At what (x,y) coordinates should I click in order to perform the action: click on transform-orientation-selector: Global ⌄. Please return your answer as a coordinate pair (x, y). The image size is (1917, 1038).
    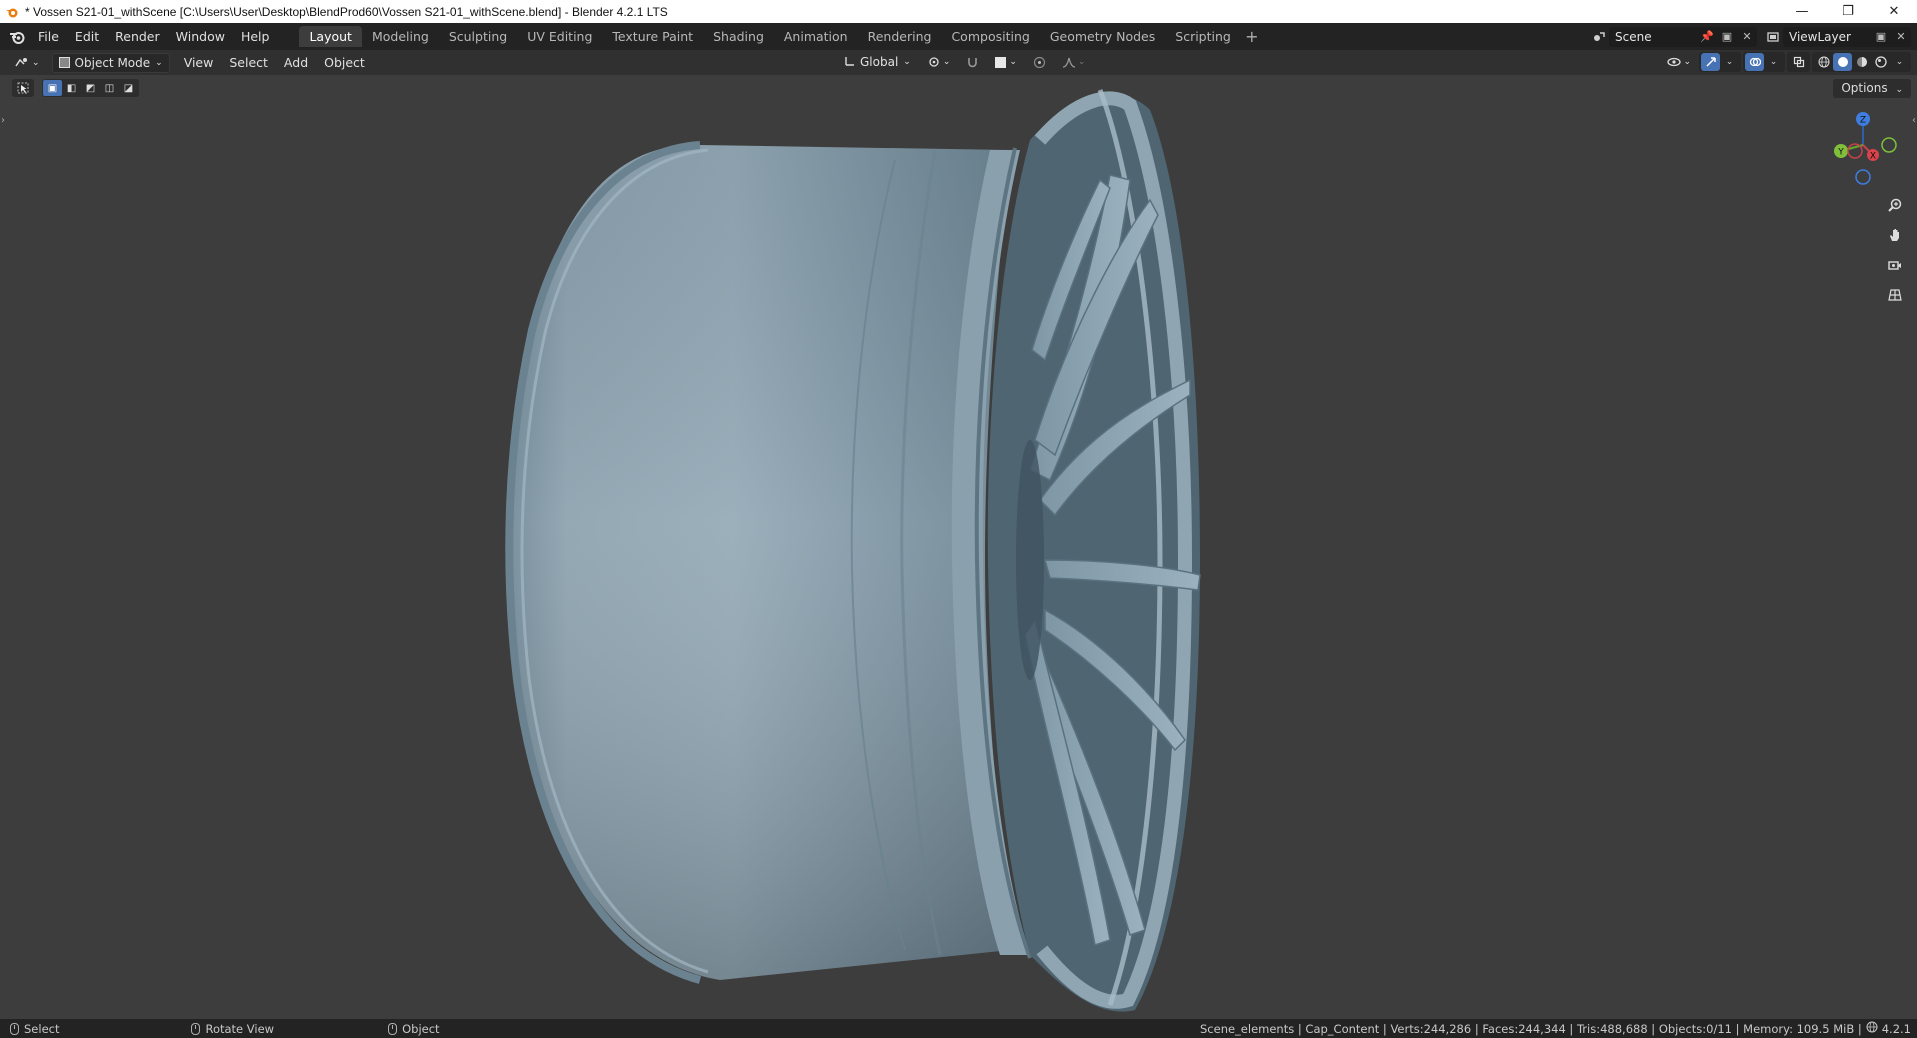
    Looking at the image, I should click on (877, 62).